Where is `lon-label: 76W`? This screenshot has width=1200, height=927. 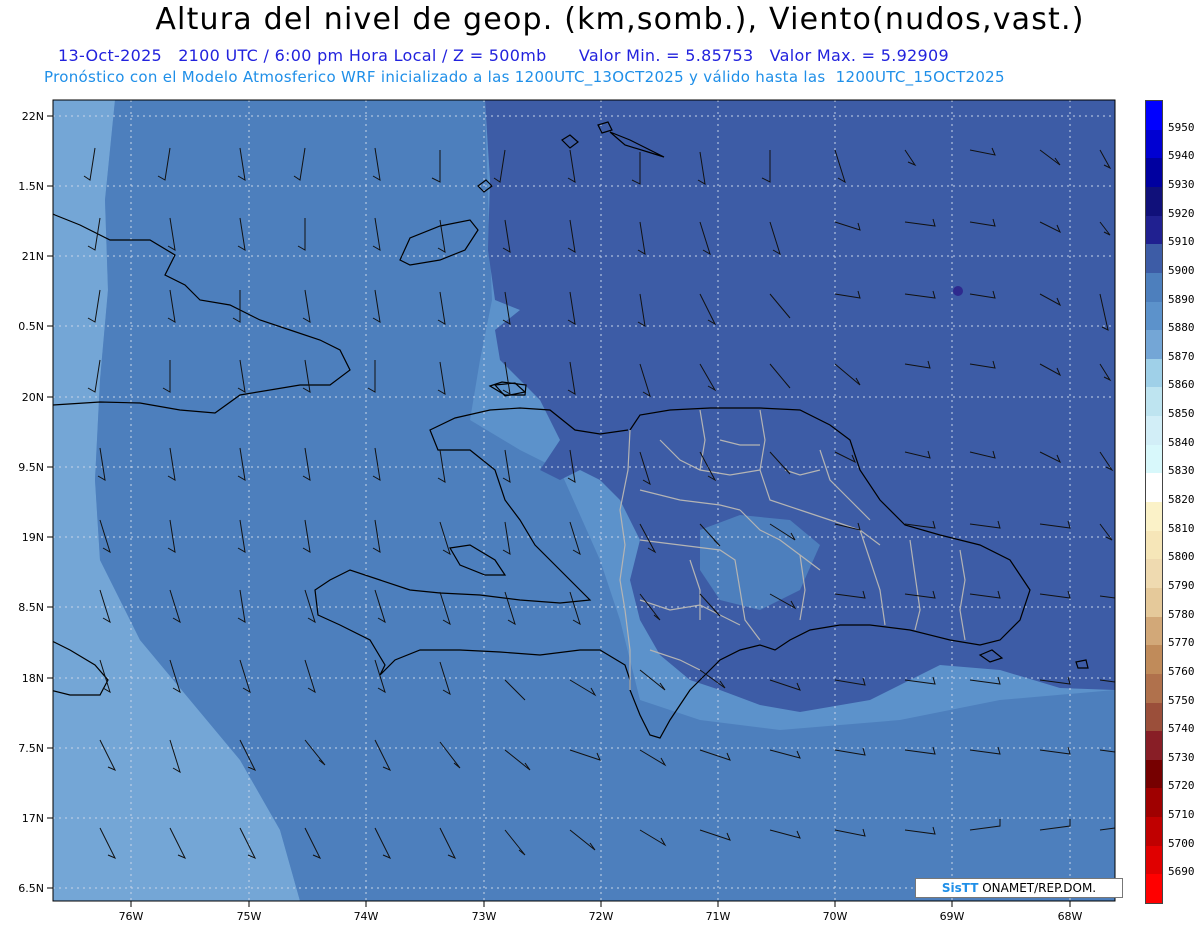
lon-label: 76W is located at coordinates (131, 916).